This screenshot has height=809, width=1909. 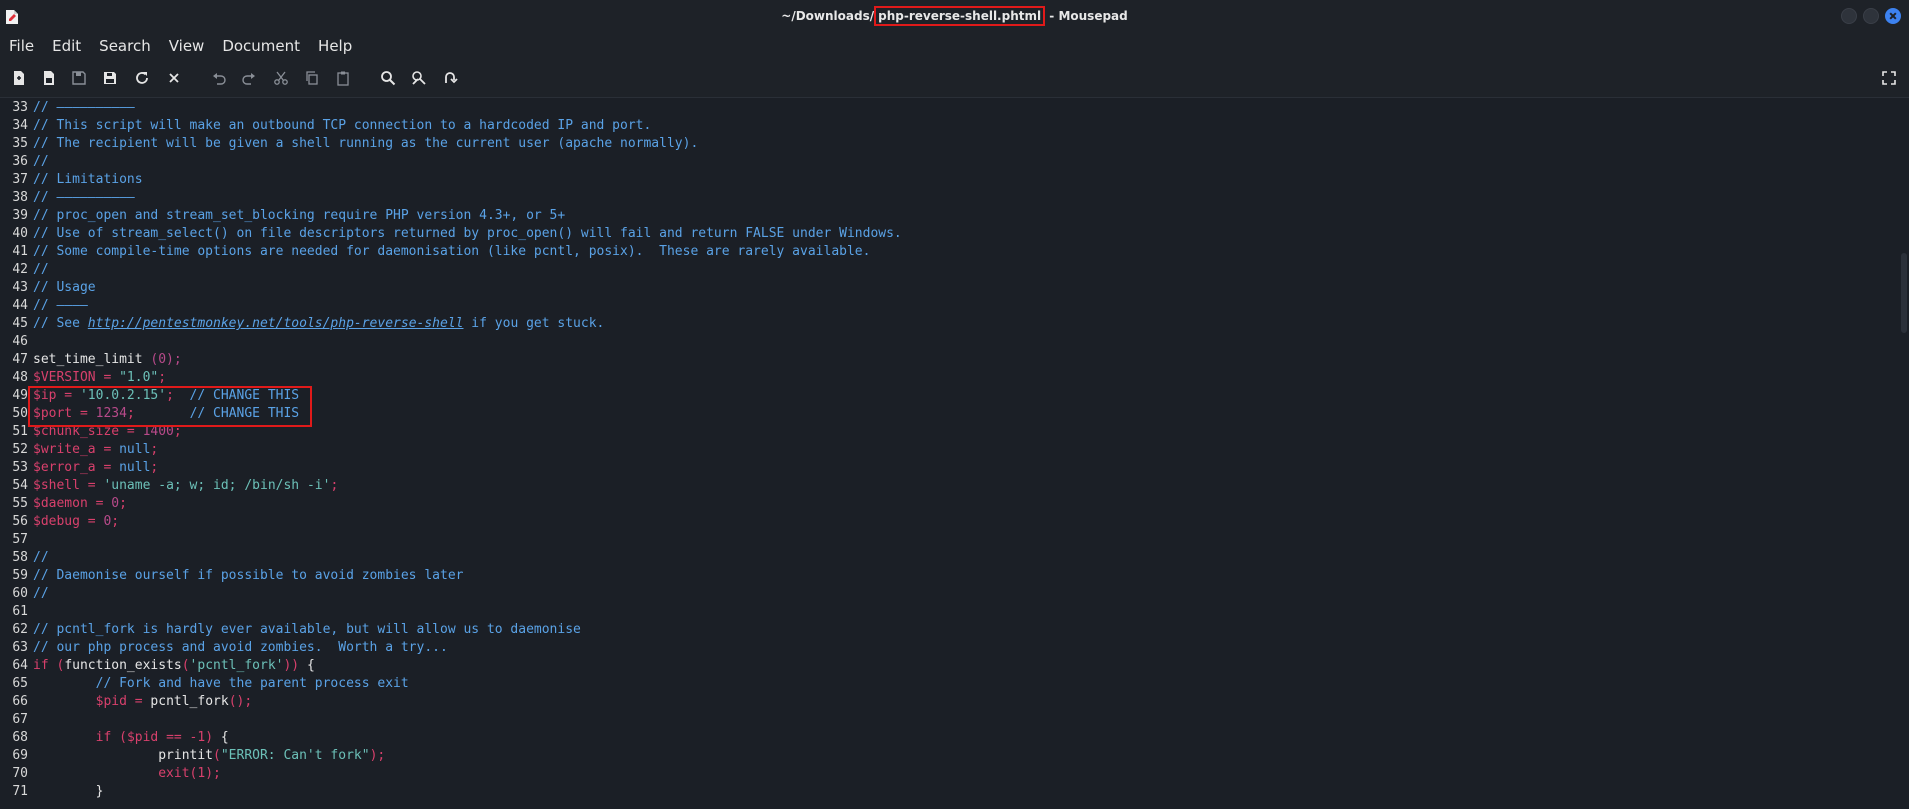 I want to click on code-text: // ——————————, so click(x=84, y=107).